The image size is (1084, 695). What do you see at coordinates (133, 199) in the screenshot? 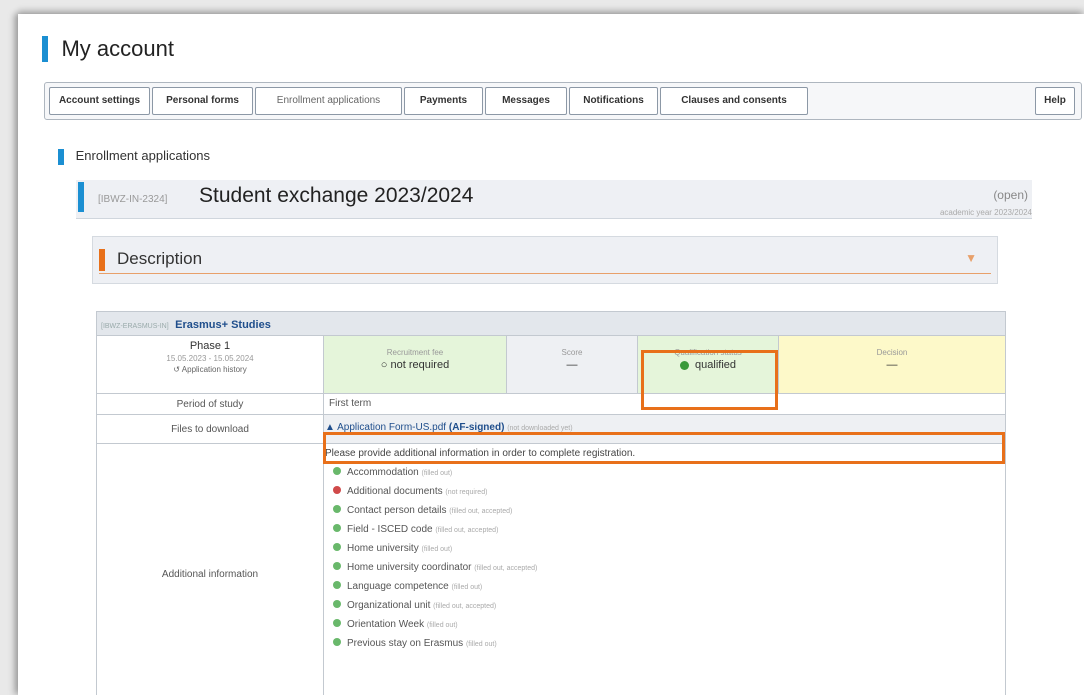
I see `program-code: [IBWZ-IN-2324]` at bounding box center [133, 199].